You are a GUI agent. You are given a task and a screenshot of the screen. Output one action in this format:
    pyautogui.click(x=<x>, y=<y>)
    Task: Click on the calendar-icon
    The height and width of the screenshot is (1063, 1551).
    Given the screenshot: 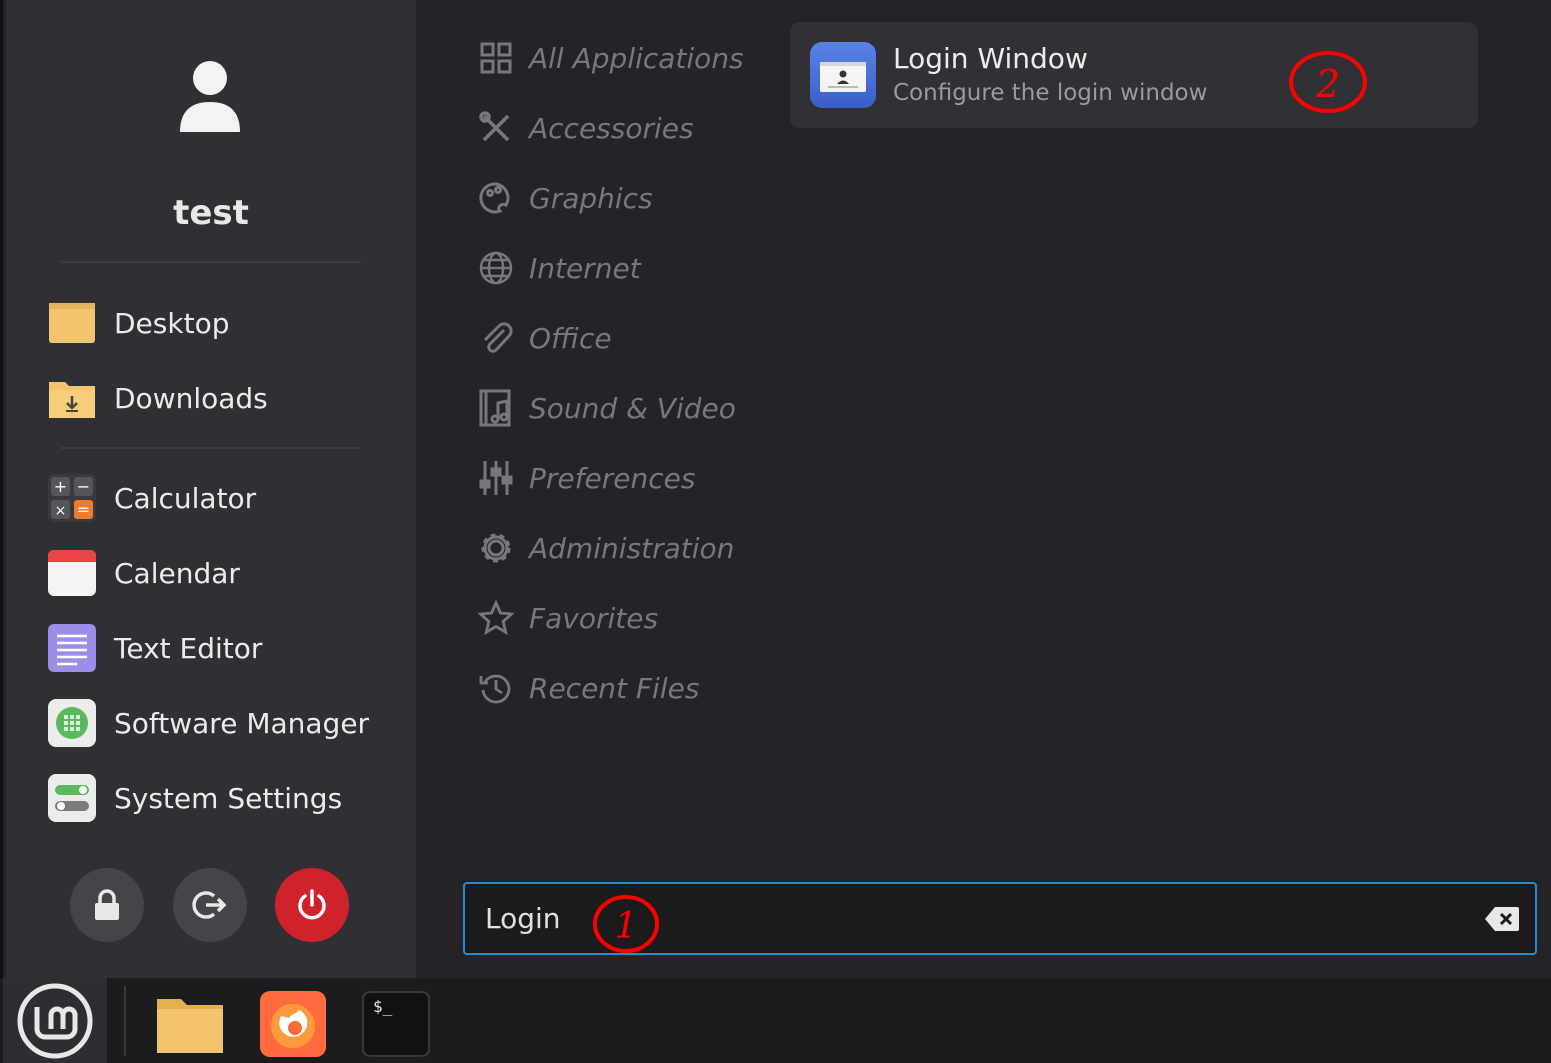 What is the action you would take?
    pyautogui.click(x=72, y=573)
    